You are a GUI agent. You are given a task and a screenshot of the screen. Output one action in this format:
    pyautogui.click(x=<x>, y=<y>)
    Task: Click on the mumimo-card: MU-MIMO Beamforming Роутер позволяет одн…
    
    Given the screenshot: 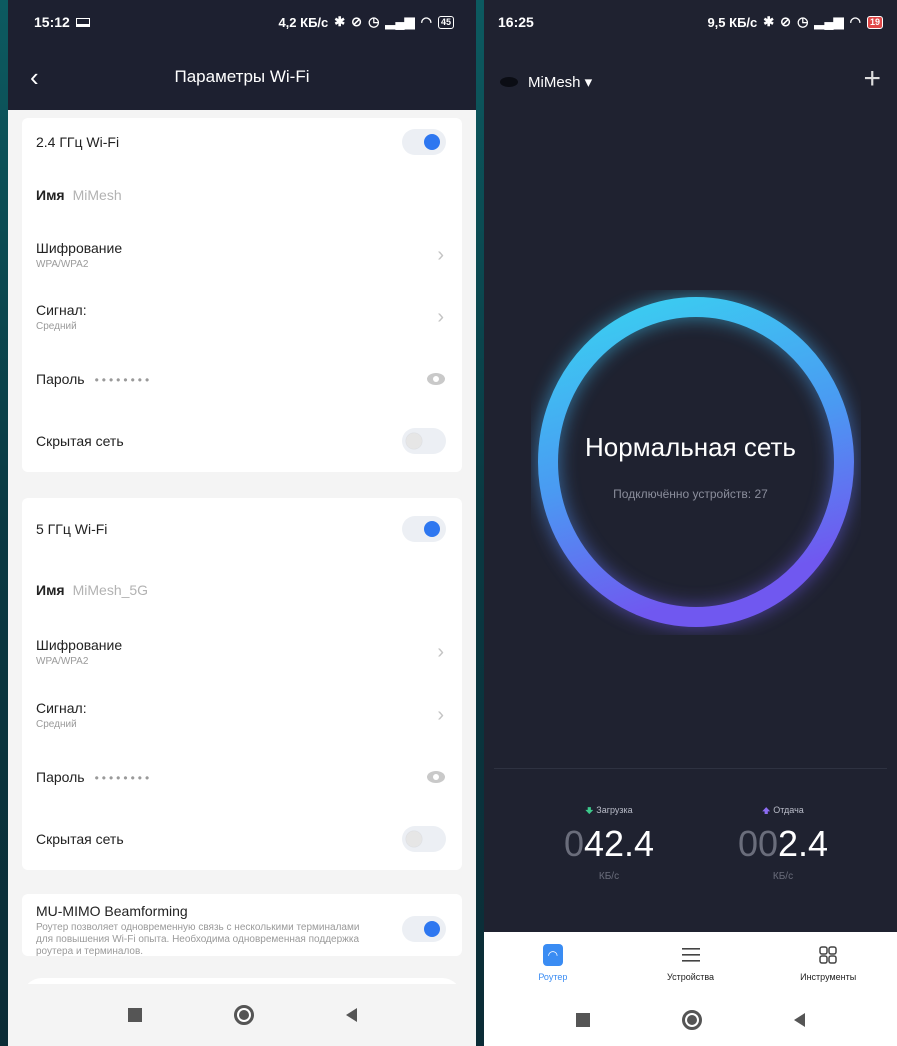 What is the action you would take?
    pyautogui.click(x=242, y=925)
    